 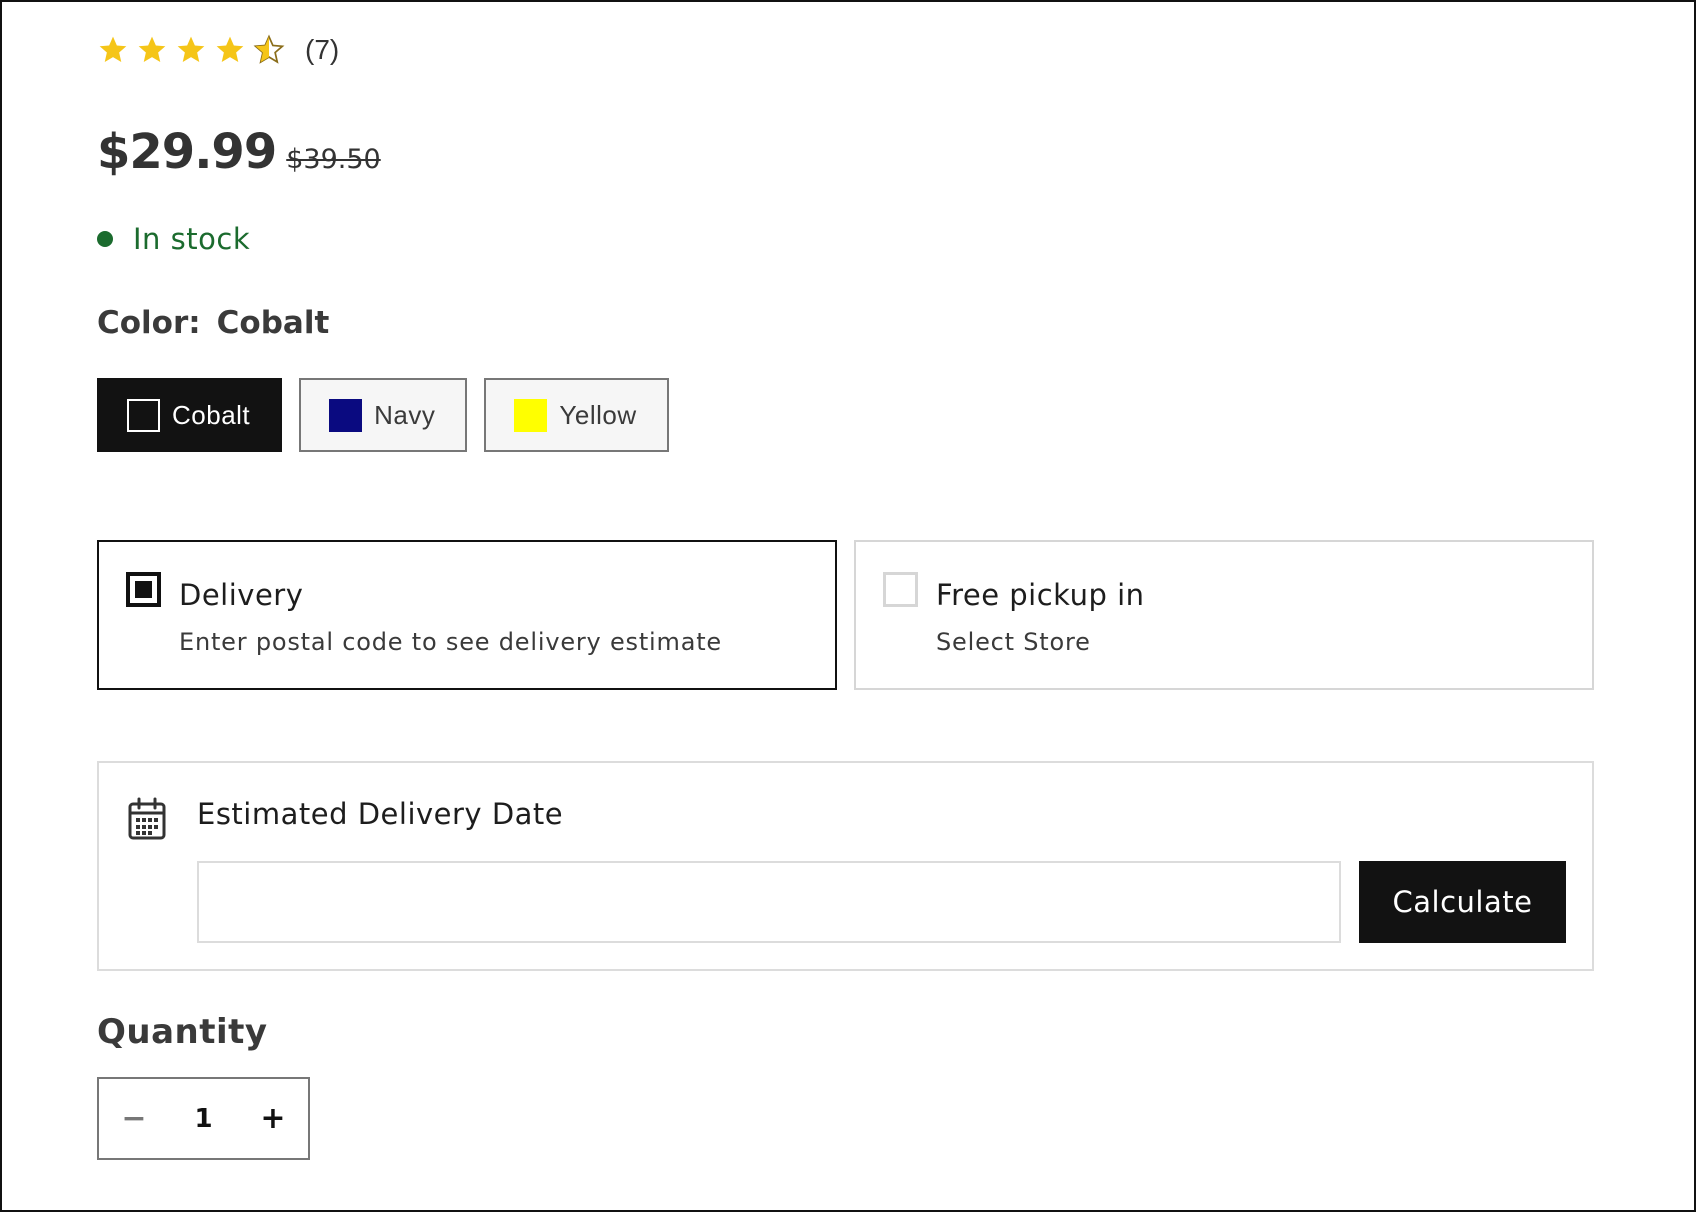 What do you see at coordinates (187, 152) in the screenshot?
I see `price-current: $29.99` at bounding box center [187, 152].